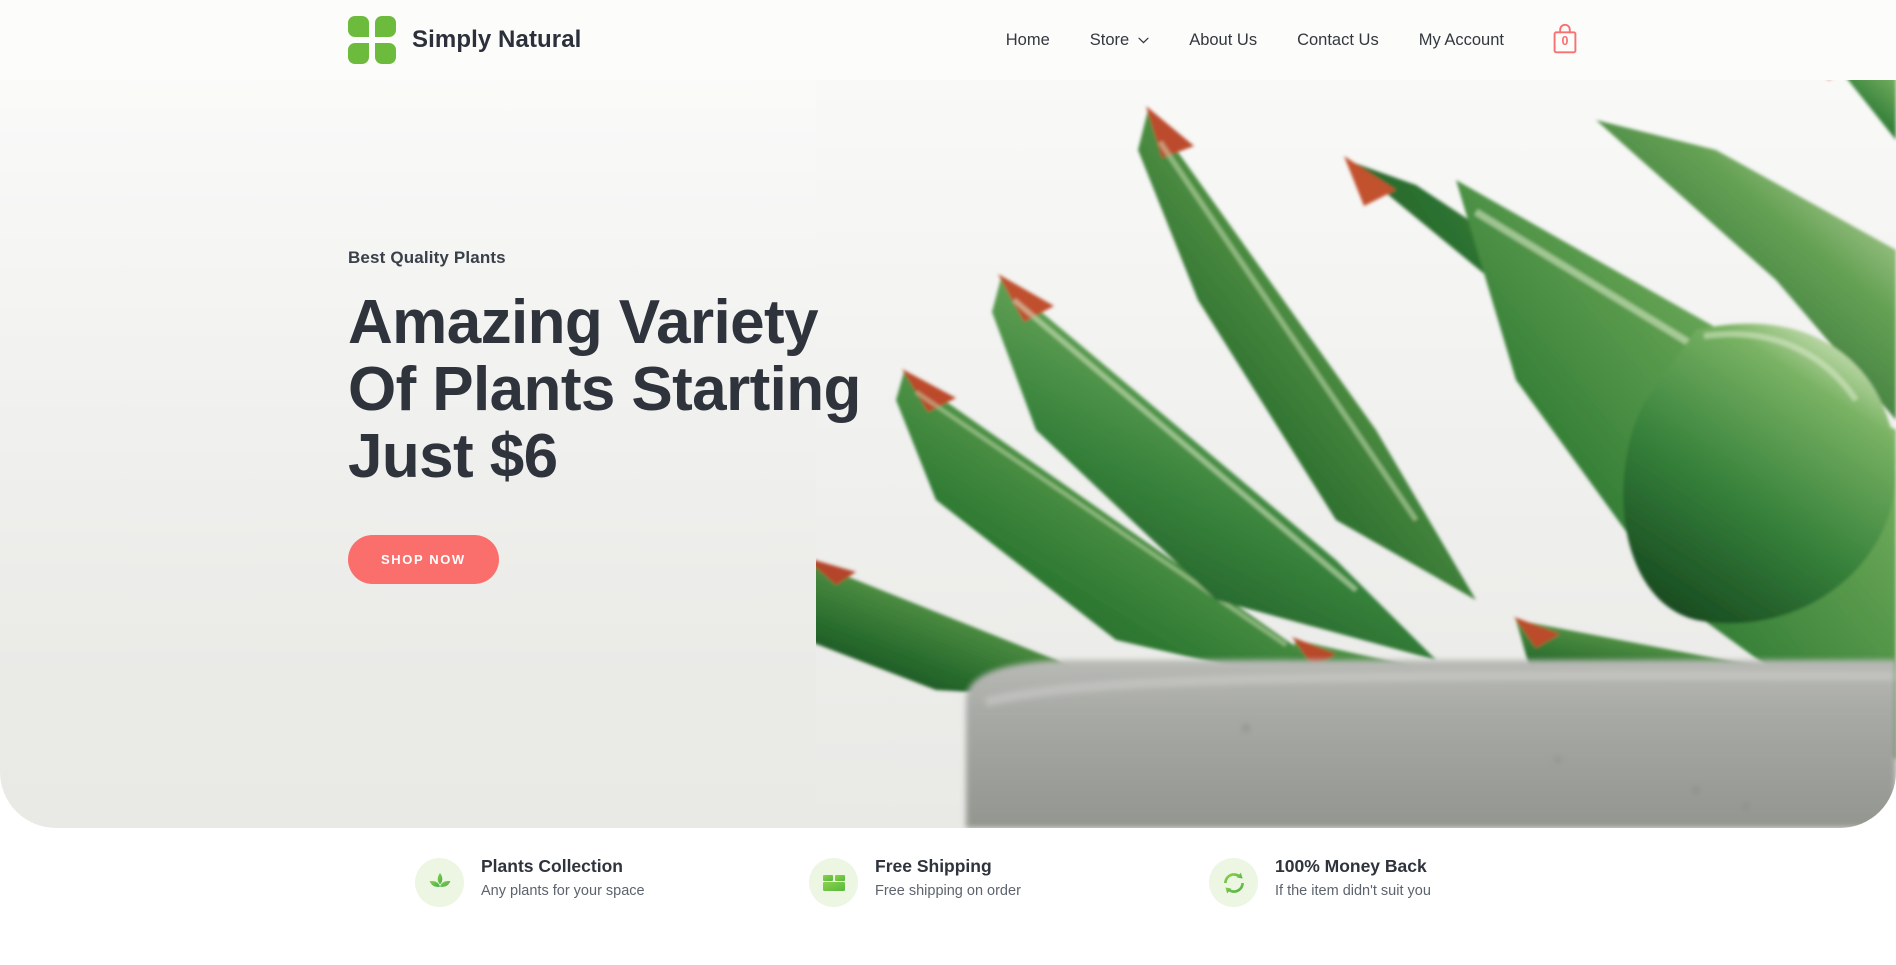 This screenshot has height=965, width=1896. I want to click on hero-eyebrow: Best Quality Plants, so click(427, 257).